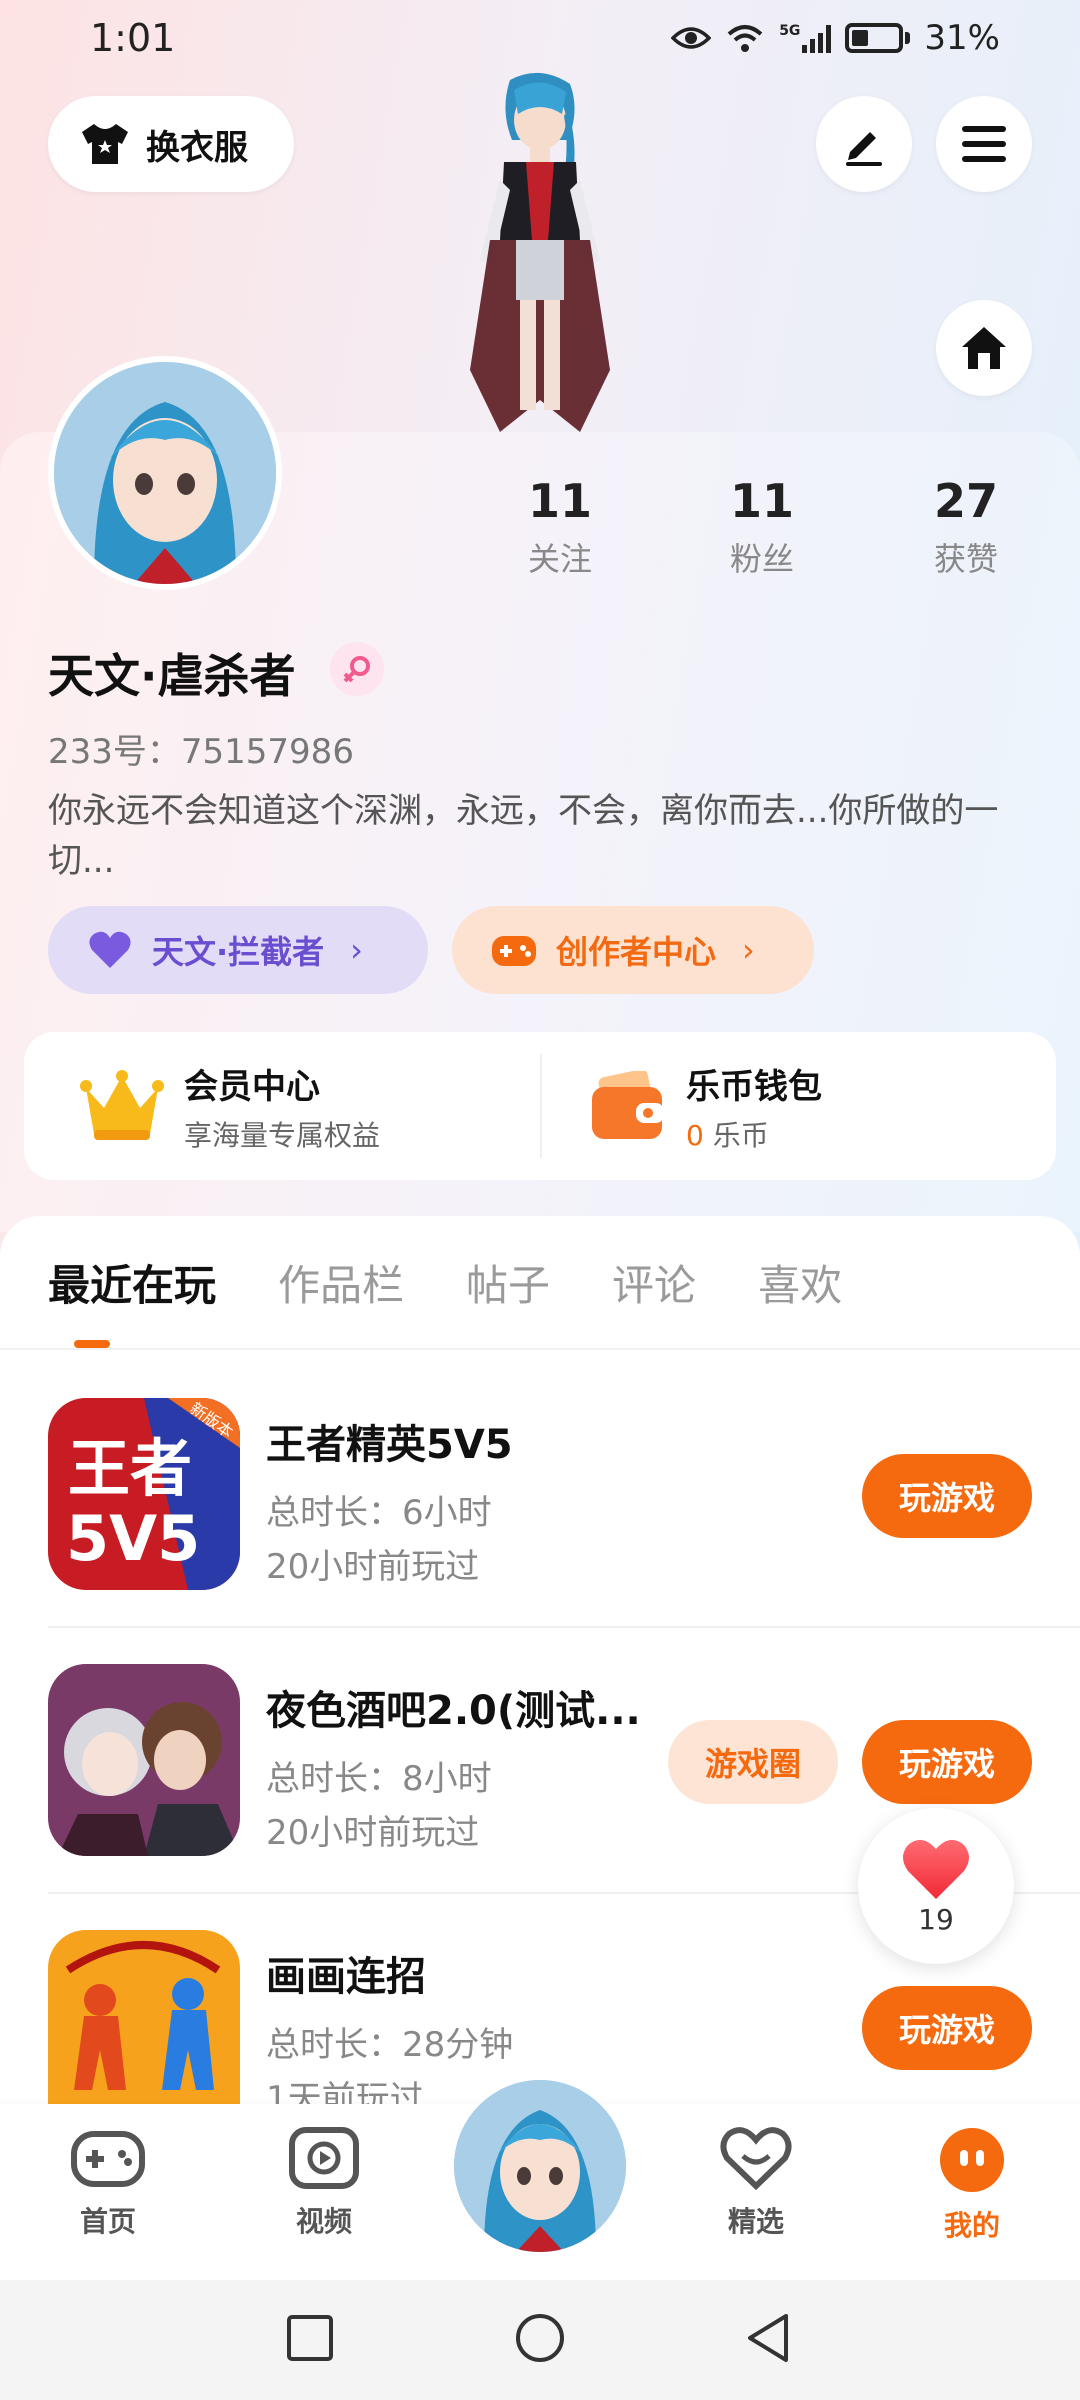  What do you see at coordinates (122, 1105) in the screenshot?
I see `crown-icon` at bounding box center [122, 1105].